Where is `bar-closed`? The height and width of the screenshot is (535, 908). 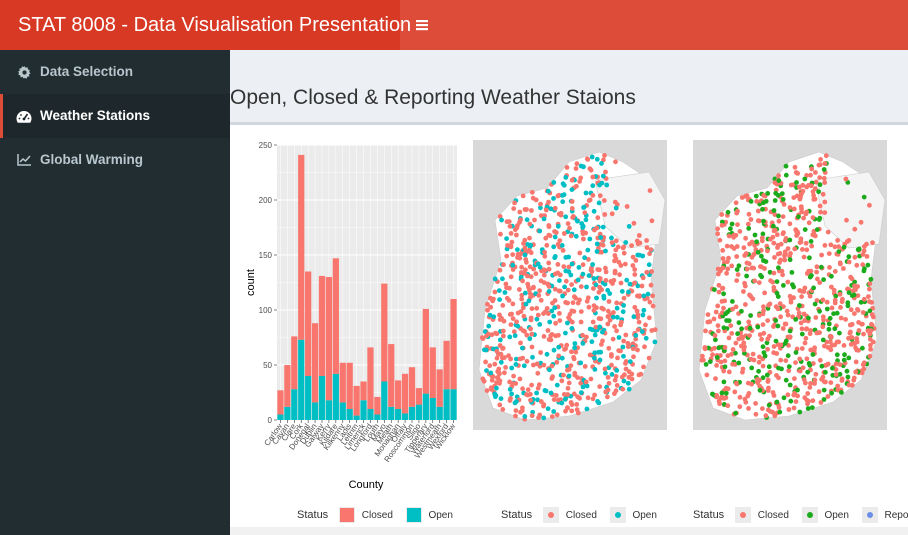 bar-closed is located at coordinates (342, 382).